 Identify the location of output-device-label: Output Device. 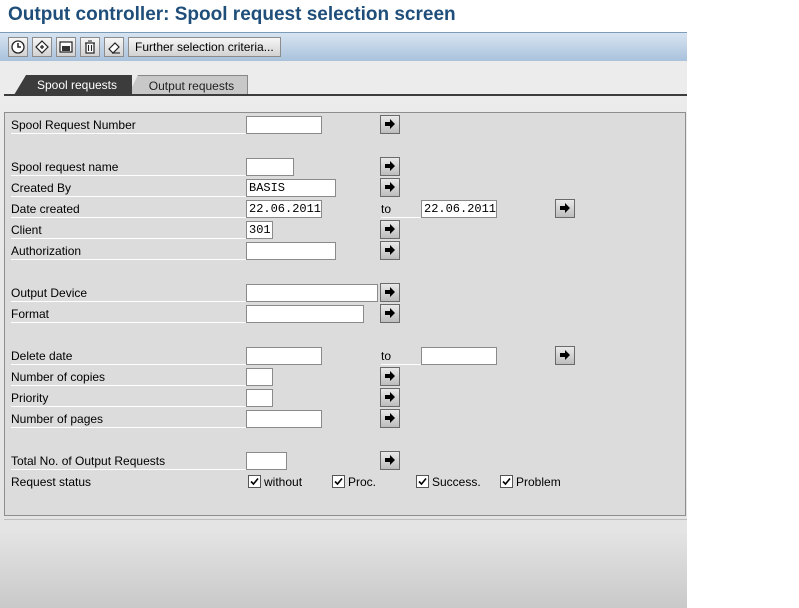
(130, 293).